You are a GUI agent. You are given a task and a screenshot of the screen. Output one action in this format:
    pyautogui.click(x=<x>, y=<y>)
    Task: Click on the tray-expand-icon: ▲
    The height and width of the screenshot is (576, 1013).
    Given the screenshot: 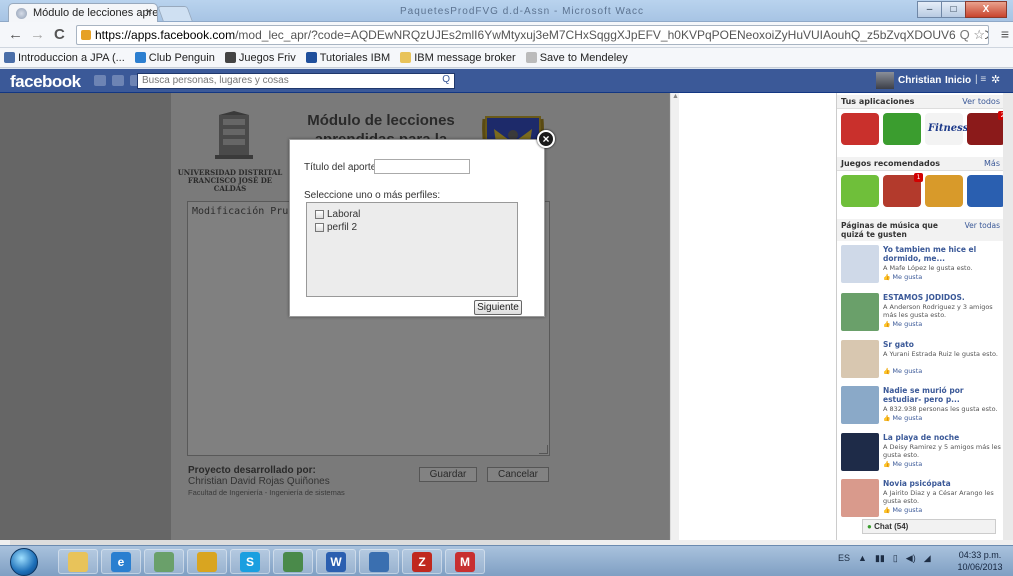 What is the action you would take?
    pyautogui.click(x=862, y=558)
    